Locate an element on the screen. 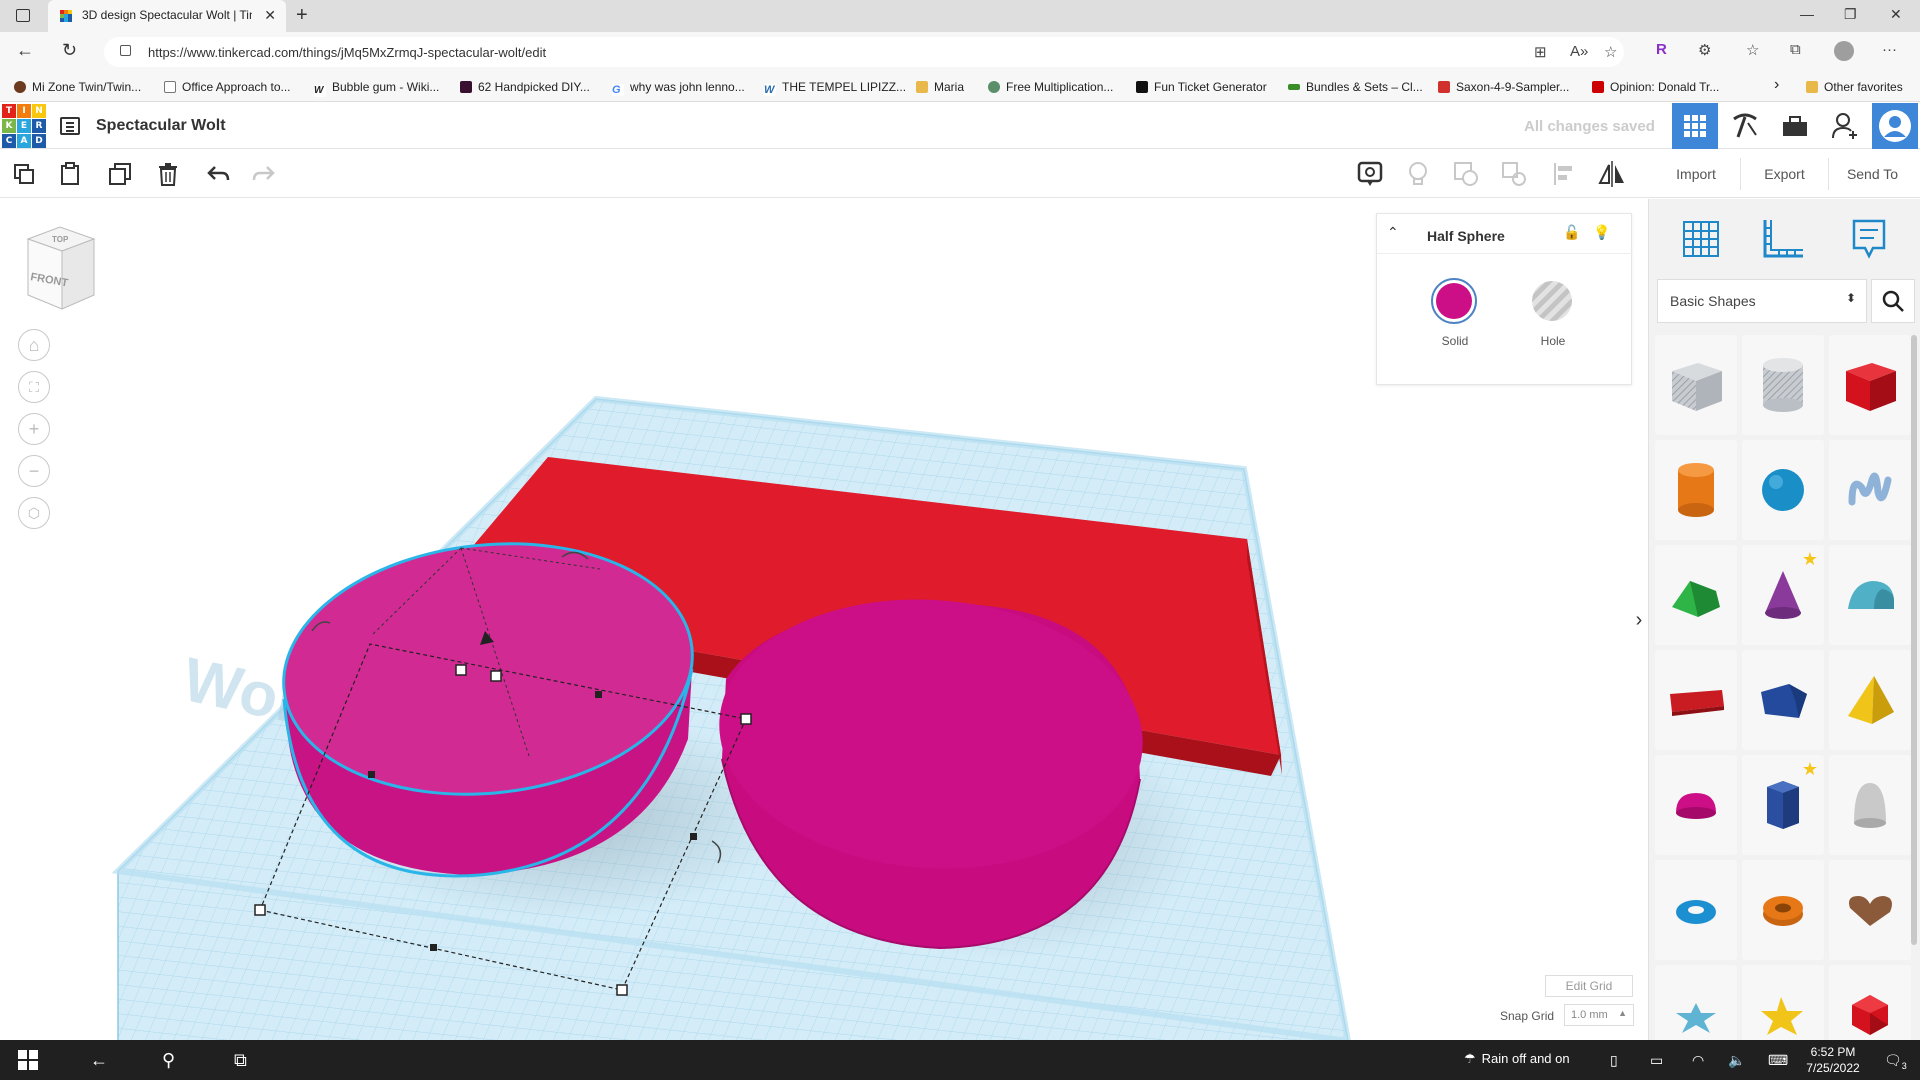 Image resolution: width=1920 pixels, height=1080 pixels. export-button: Export is located at coordinates (1784, 174).